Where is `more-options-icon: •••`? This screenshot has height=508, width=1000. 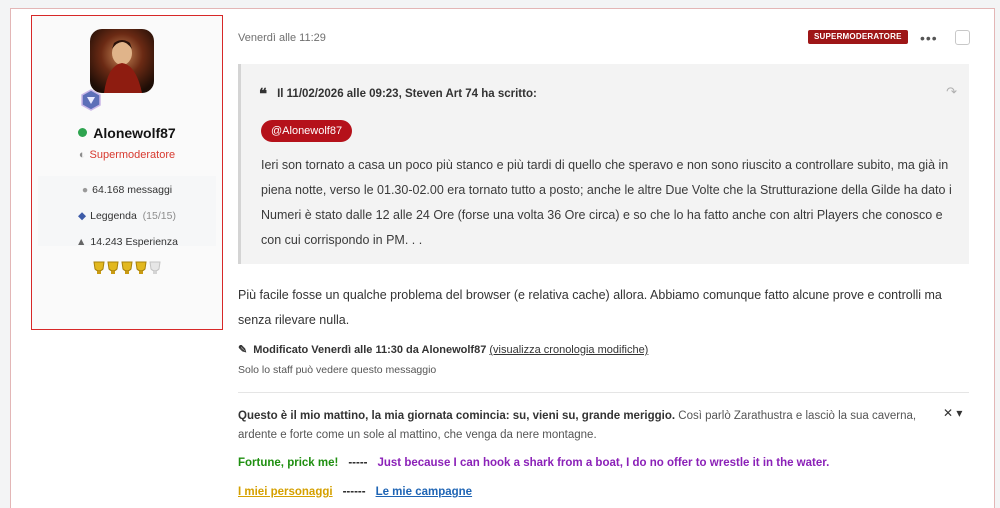 more-options-icon: ••• is located at coordinates (929, 38).